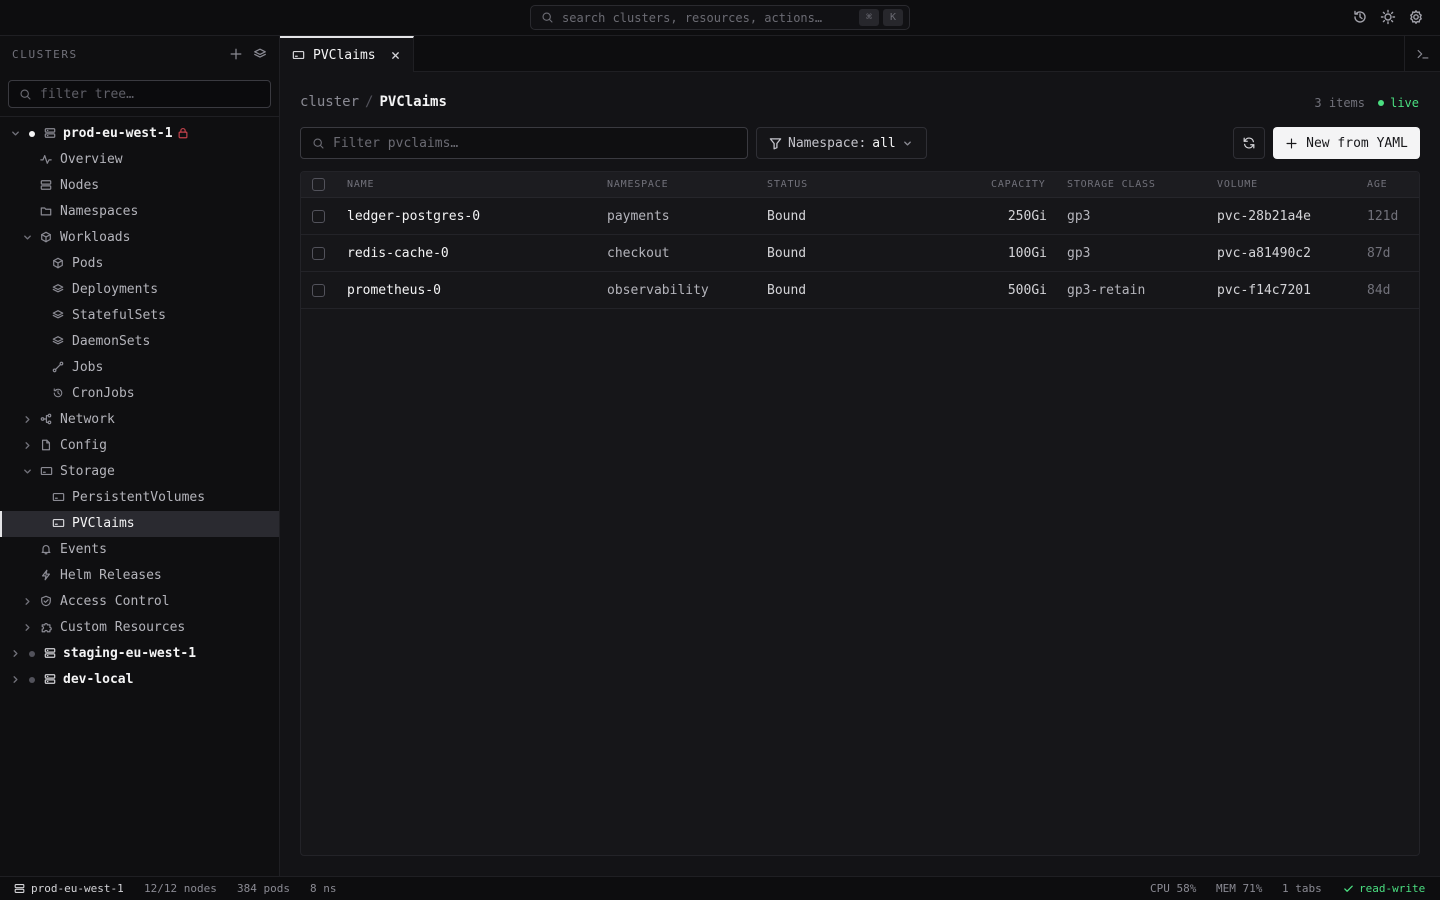 This screenshot has height=900, width=1440. I want to click on tree-cluster-staging-eu-west-1: staging-eu-west-1, so click(139, 654).